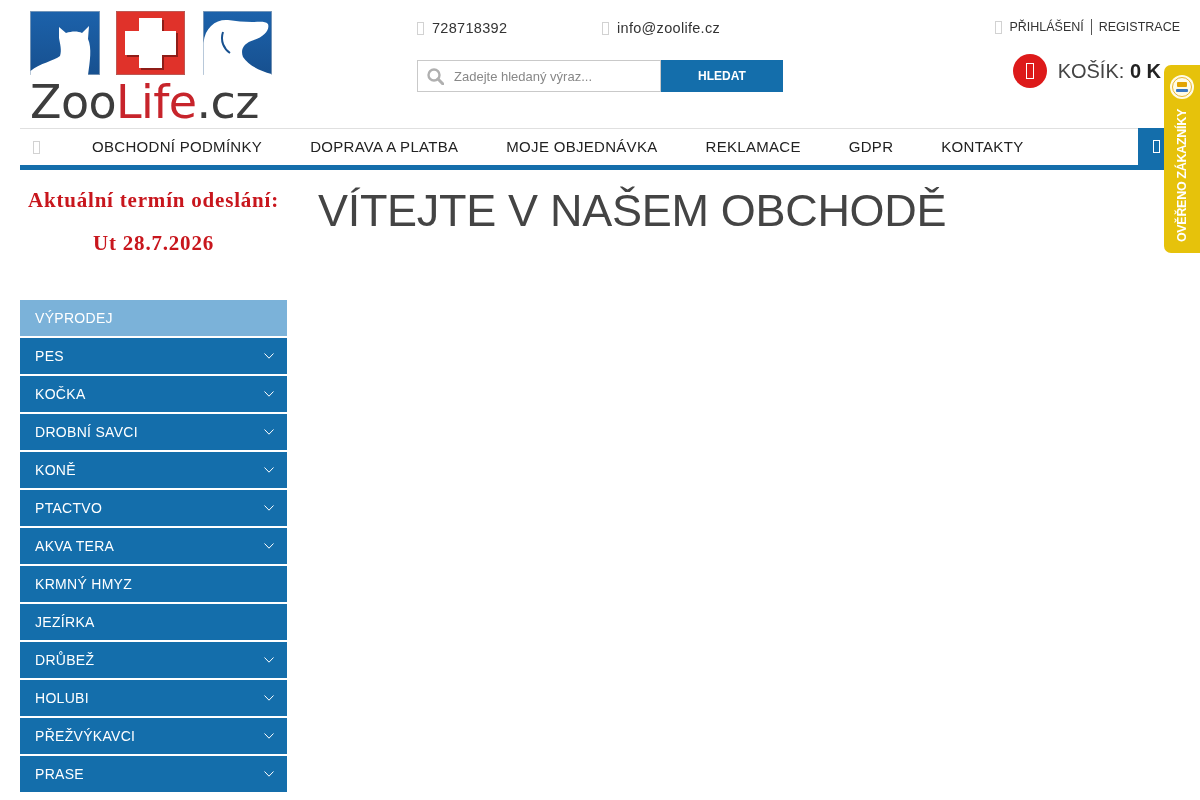 The width and height of the screenshot is (1200, 800). I want to click on nav-link: KONTAKTY, so click(982, 147).